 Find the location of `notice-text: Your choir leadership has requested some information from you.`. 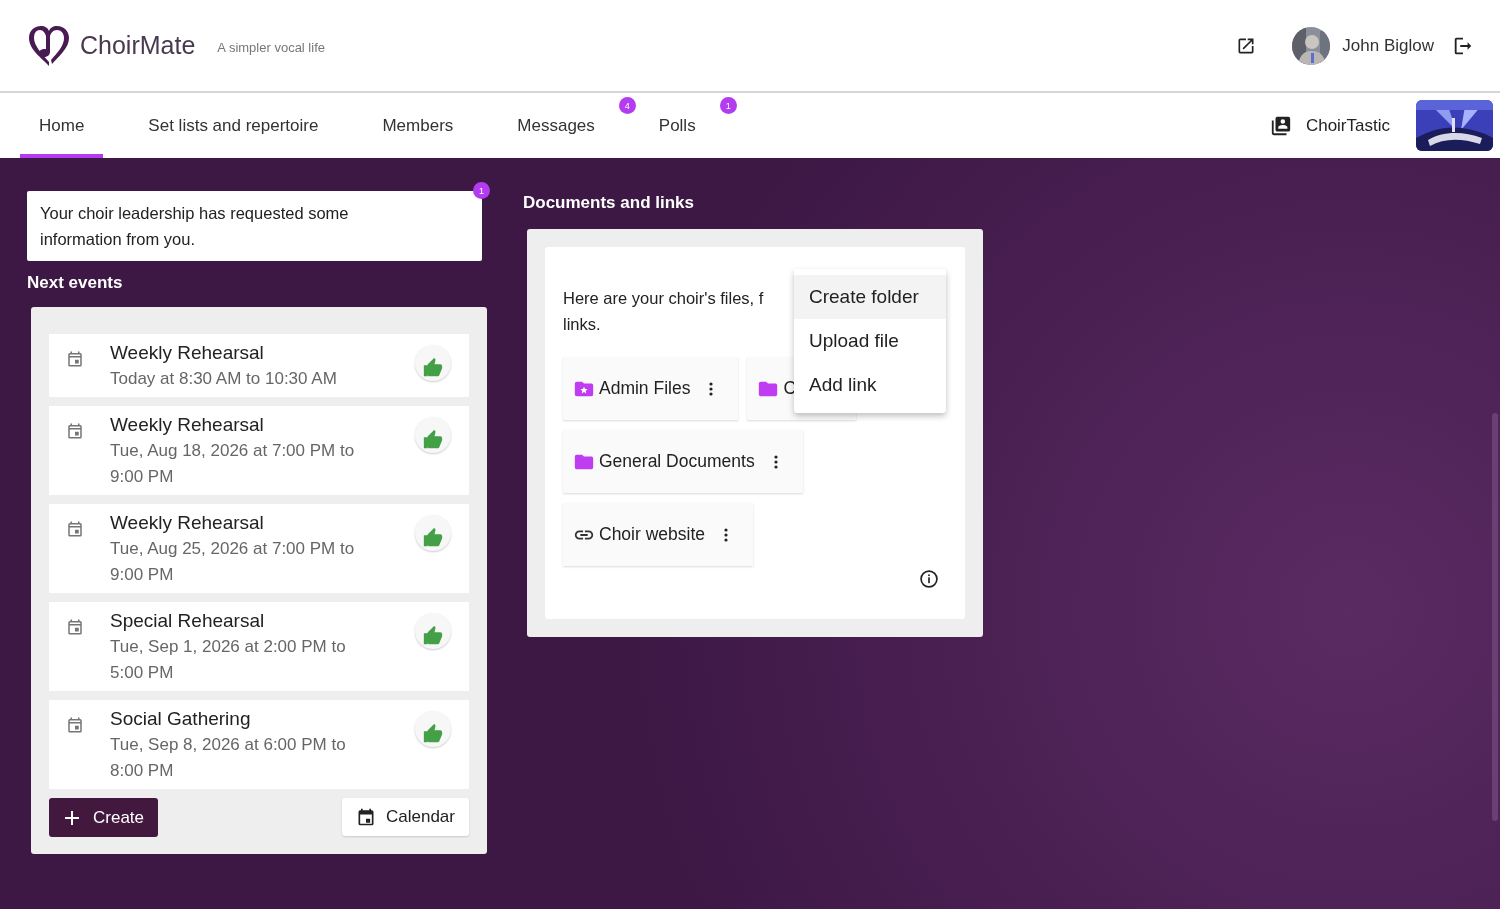

notice-text: Your choir leadership has requested some information from you. is located at coordinates (195, 226).